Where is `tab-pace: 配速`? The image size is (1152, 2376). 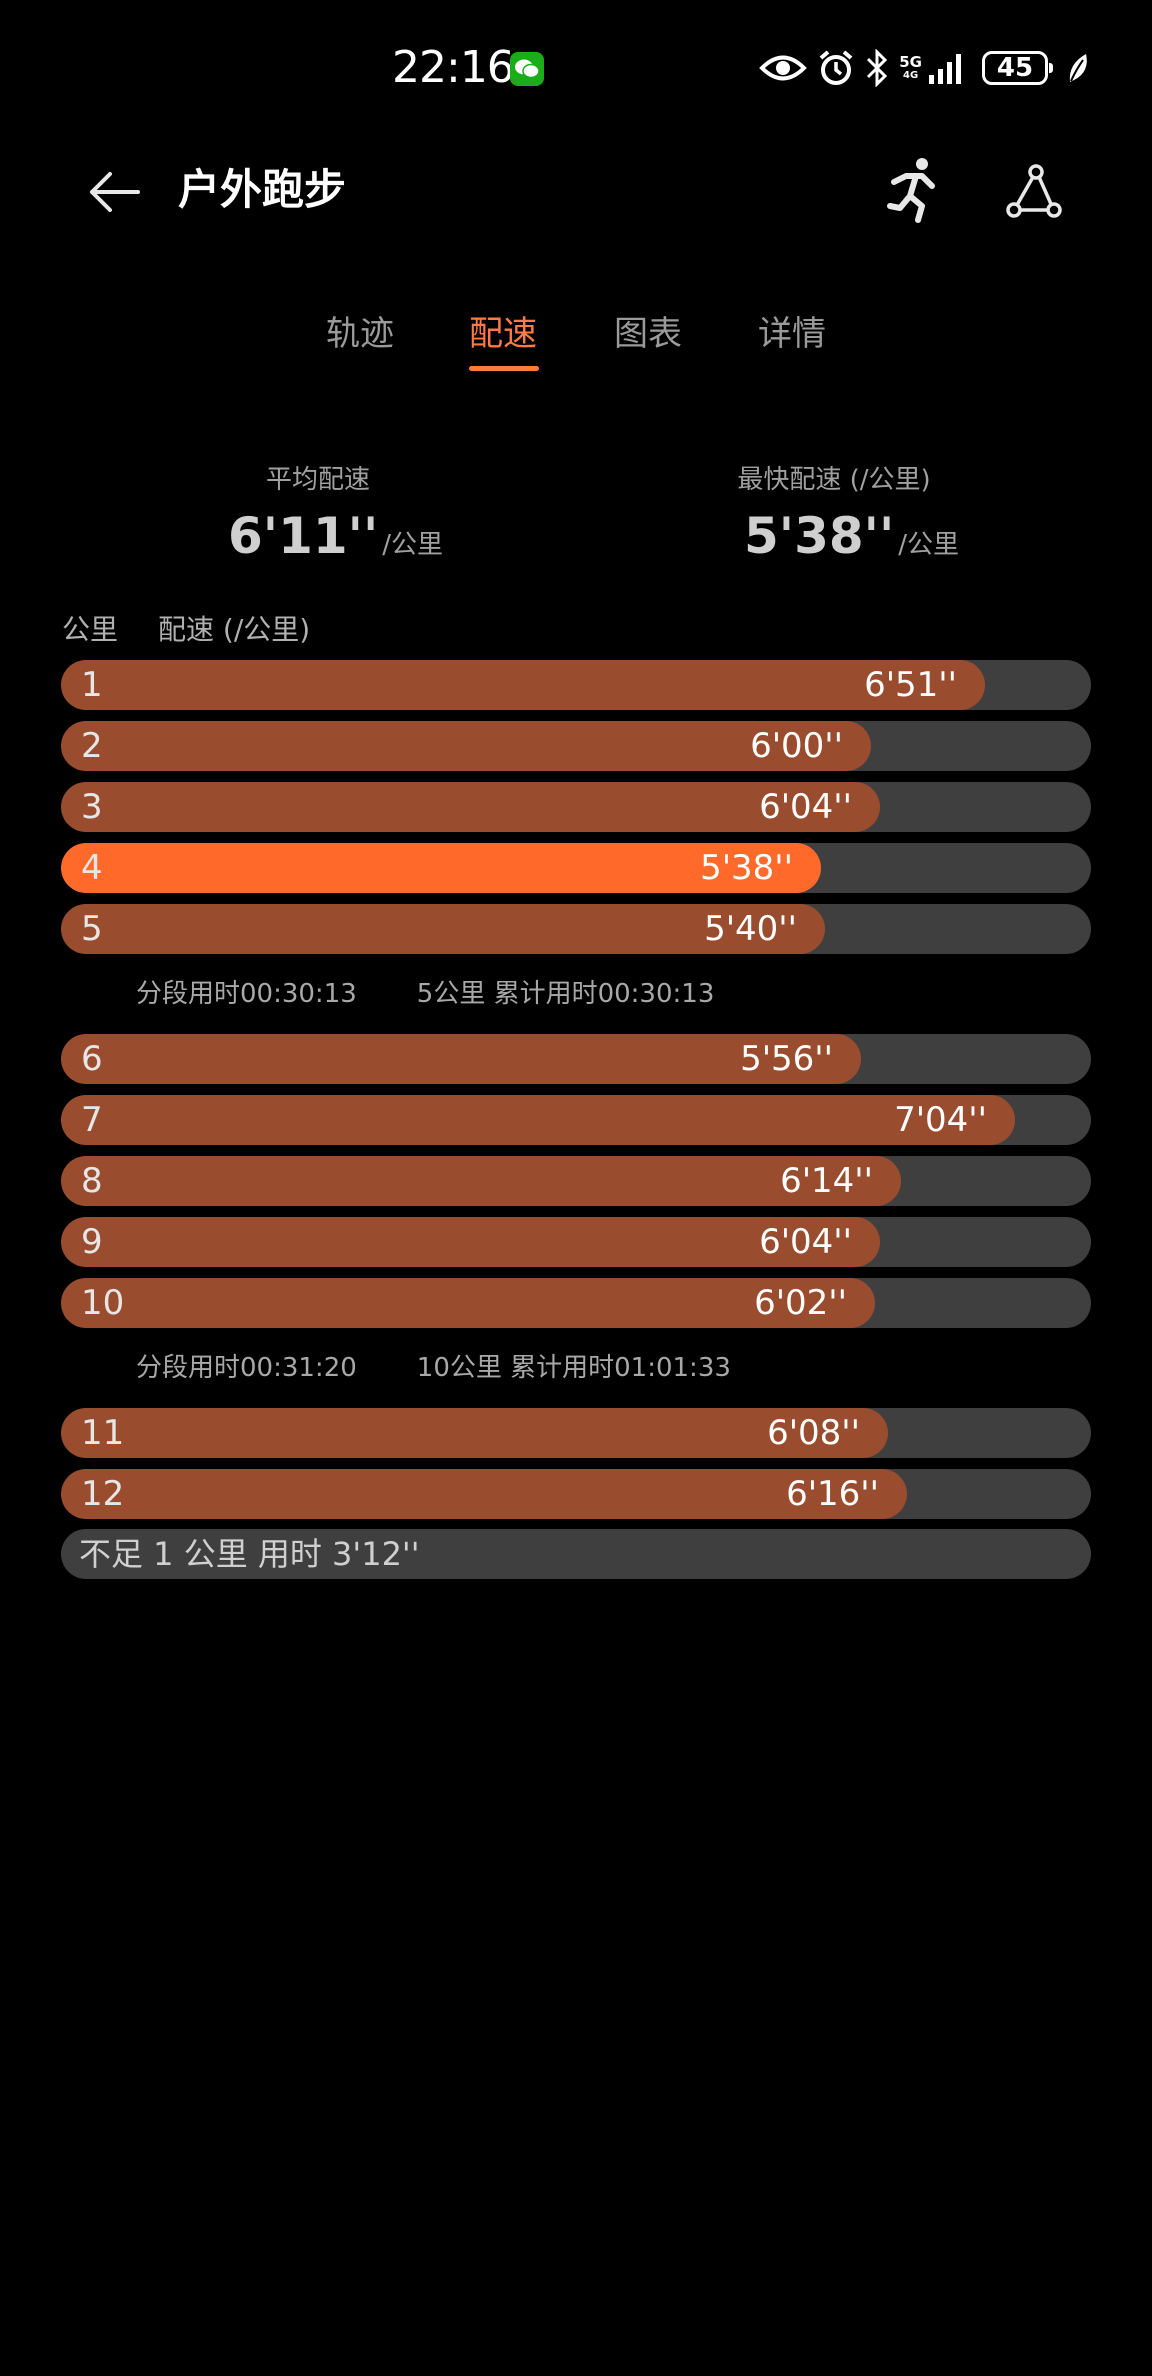 tab-pace: 配速 is located at coordinates (503, 334).